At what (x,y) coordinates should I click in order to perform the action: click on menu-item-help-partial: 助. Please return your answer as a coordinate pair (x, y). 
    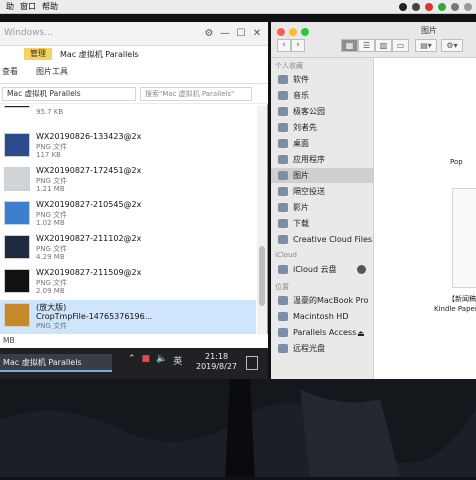
    Looking at the image, I should click on (10, 6).